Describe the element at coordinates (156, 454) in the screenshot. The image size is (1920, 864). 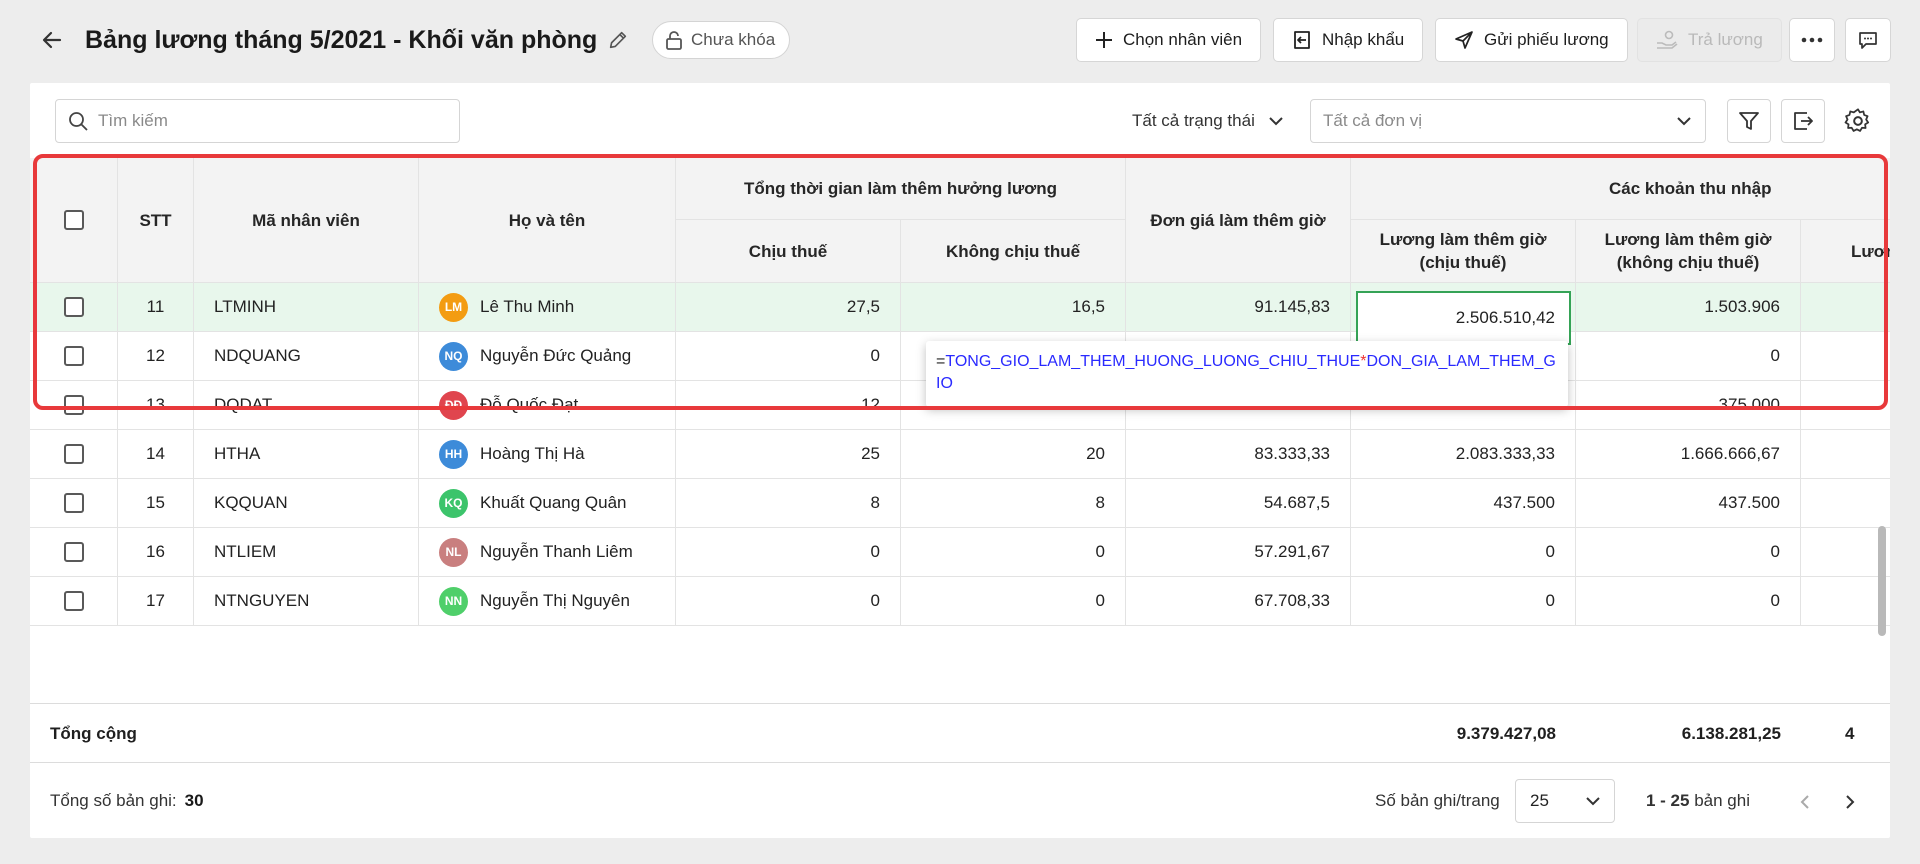
I see `cell-stt: 14` at that location.